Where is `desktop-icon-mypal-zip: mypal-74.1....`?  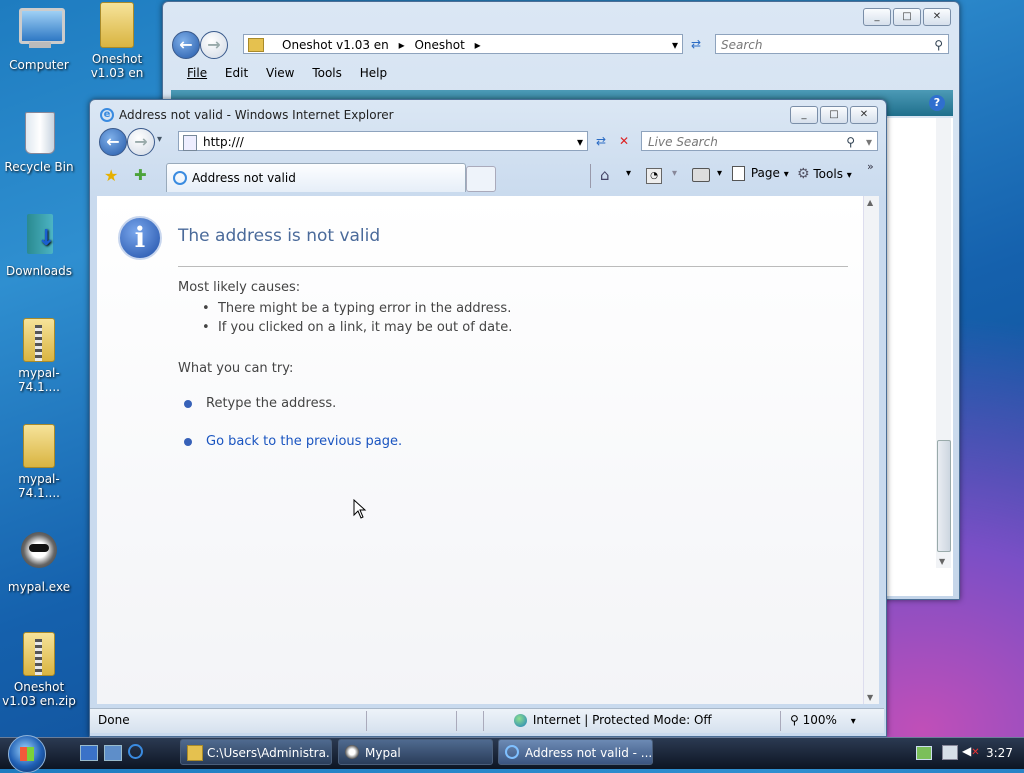 desktop-icon-mypal-zip: mypal-74.1.... is located at coordinates (39, 356).